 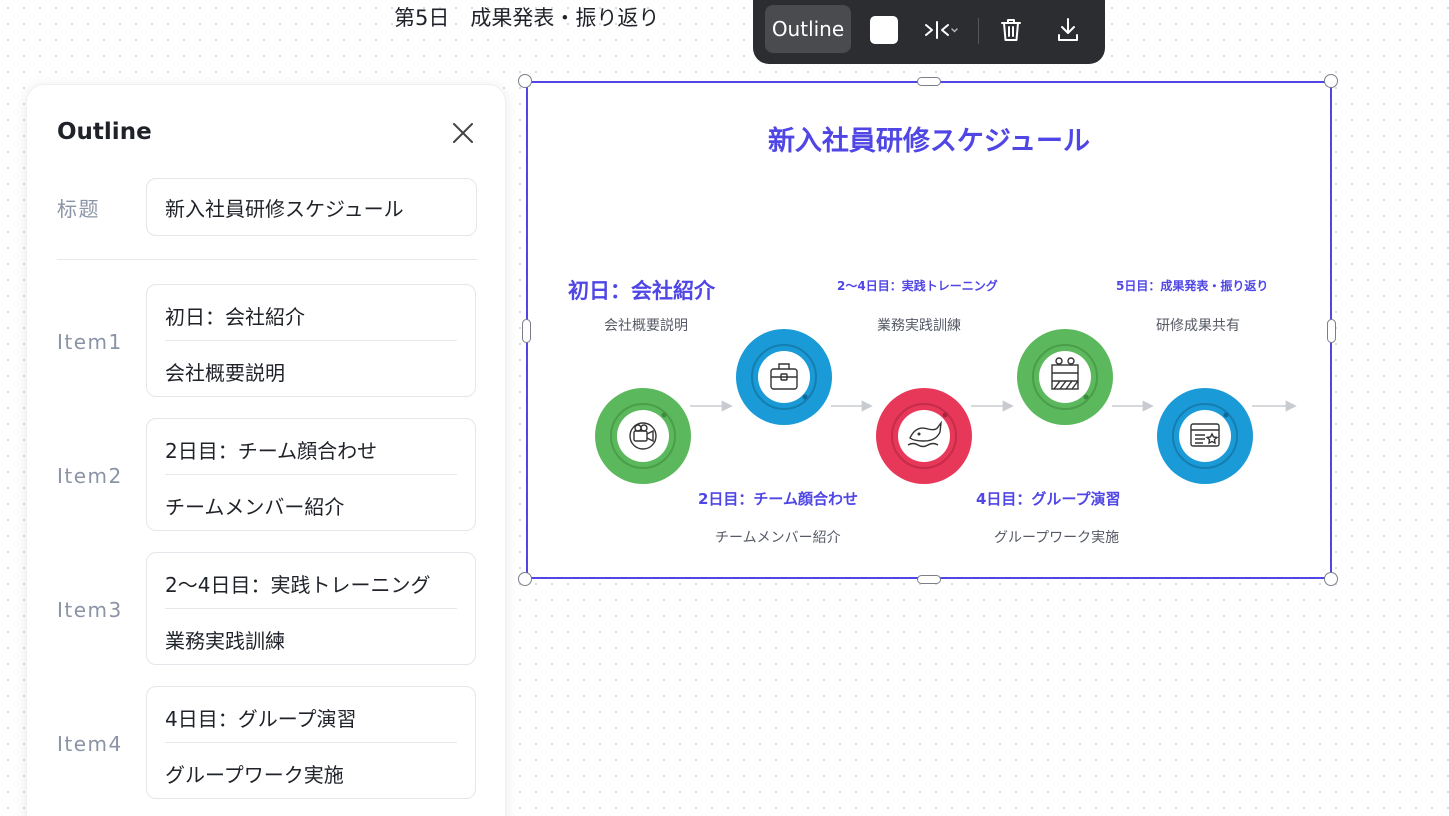 What do you see at coordinates (225, 371) in the screenshot?
I see `item1-desc-field: 会社概要説明` at bounding box center [225, 371].